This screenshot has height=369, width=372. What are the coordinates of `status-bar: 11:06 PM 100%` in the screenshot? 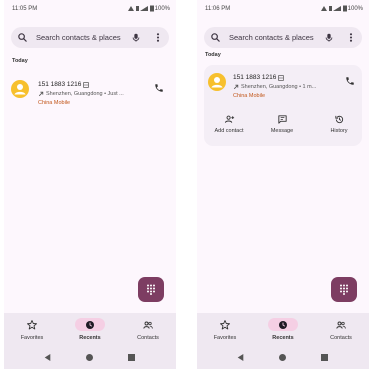 It's located at (283, 9).